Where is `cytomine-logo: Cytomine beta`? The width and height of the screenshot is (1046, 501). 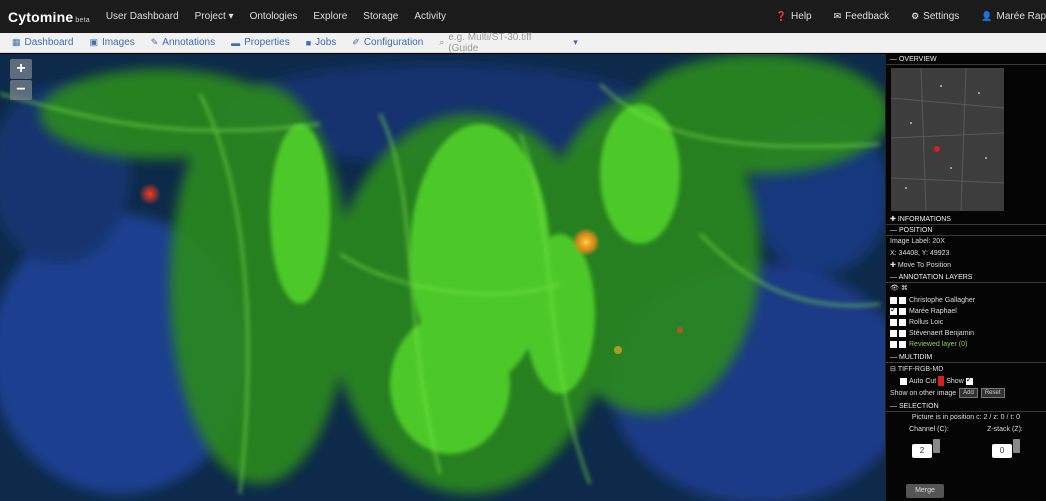 cytomine-logo: Cytomine beta is located at coordinates (49, 17).